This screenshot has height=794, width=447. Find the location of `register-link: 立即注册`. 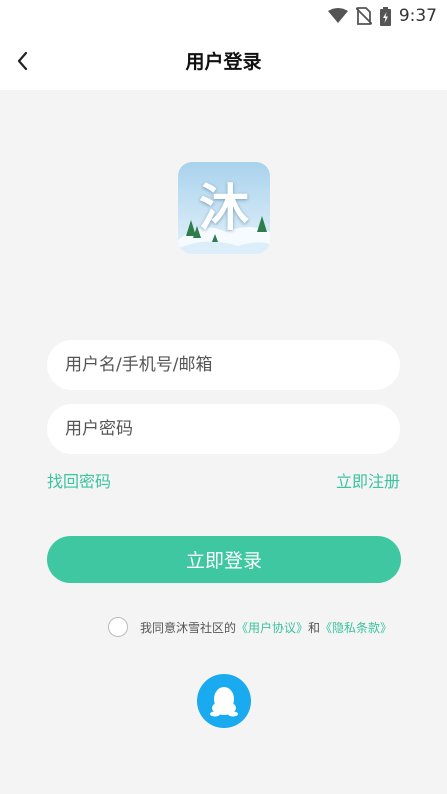

register-link: 立即注册 is located at coordinates (368, 480).